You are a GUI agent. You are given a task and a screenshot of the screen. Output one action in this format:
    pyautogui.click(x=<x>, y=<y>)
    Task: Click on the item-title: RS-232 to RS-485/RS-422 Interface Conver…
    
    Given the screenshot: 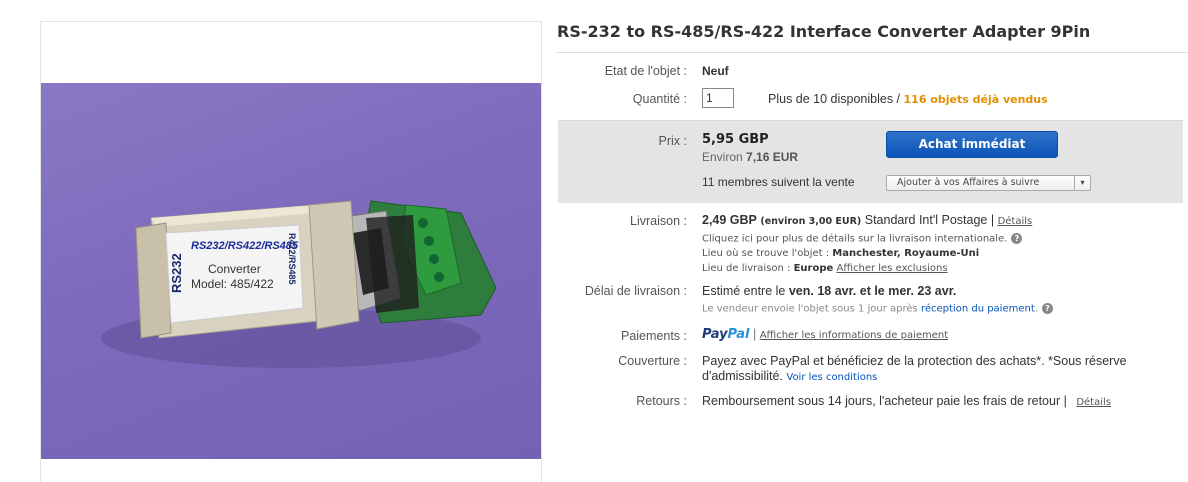 What is the action you would take?
    pyautogui.click(x=824, y=31)
    